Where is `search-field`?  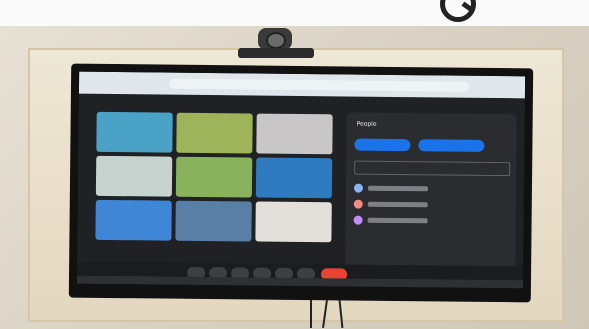 search-field is located at coordinates (432, 168).